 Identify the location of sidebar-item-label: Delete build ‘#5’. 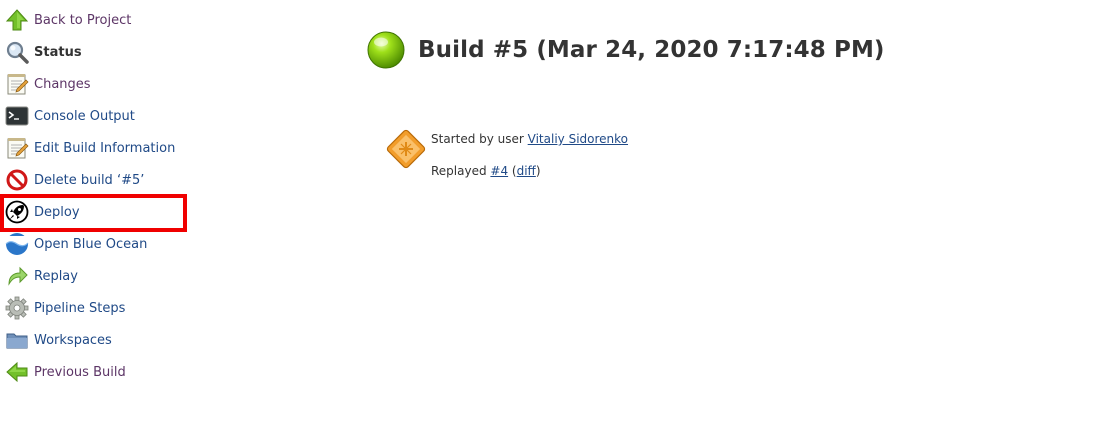
(89, 180).